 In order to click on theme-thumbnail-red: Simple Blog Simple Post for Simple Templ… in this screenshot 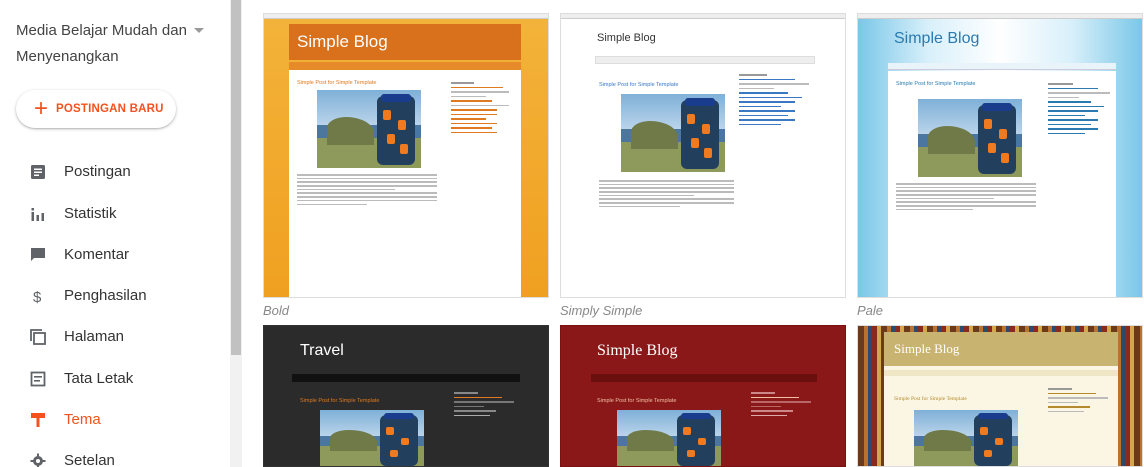, I will do `click(703, 396)`.